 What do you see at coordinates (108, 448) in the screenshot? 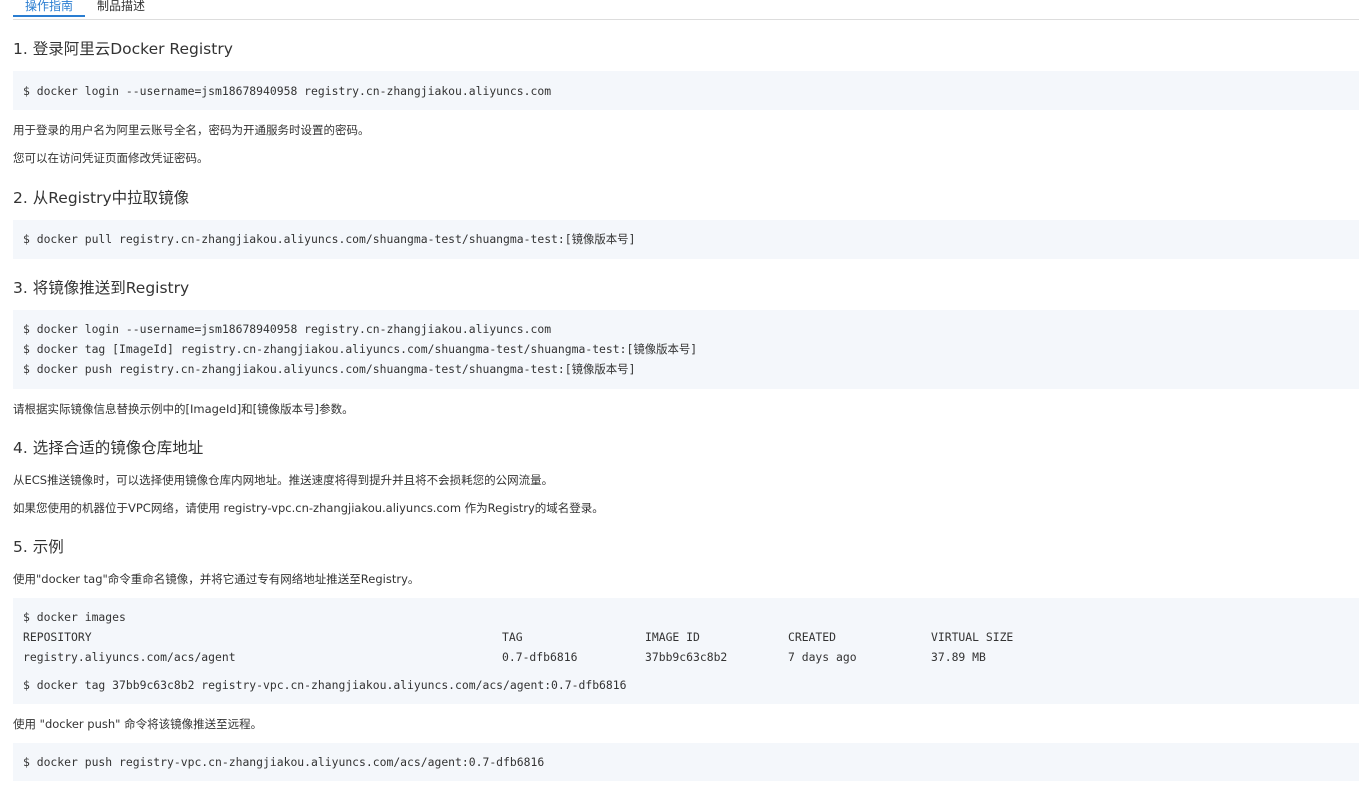
I see `step4-heading: 4. 选择合适的镜像仓库地址` at bounding box center [108, 448].